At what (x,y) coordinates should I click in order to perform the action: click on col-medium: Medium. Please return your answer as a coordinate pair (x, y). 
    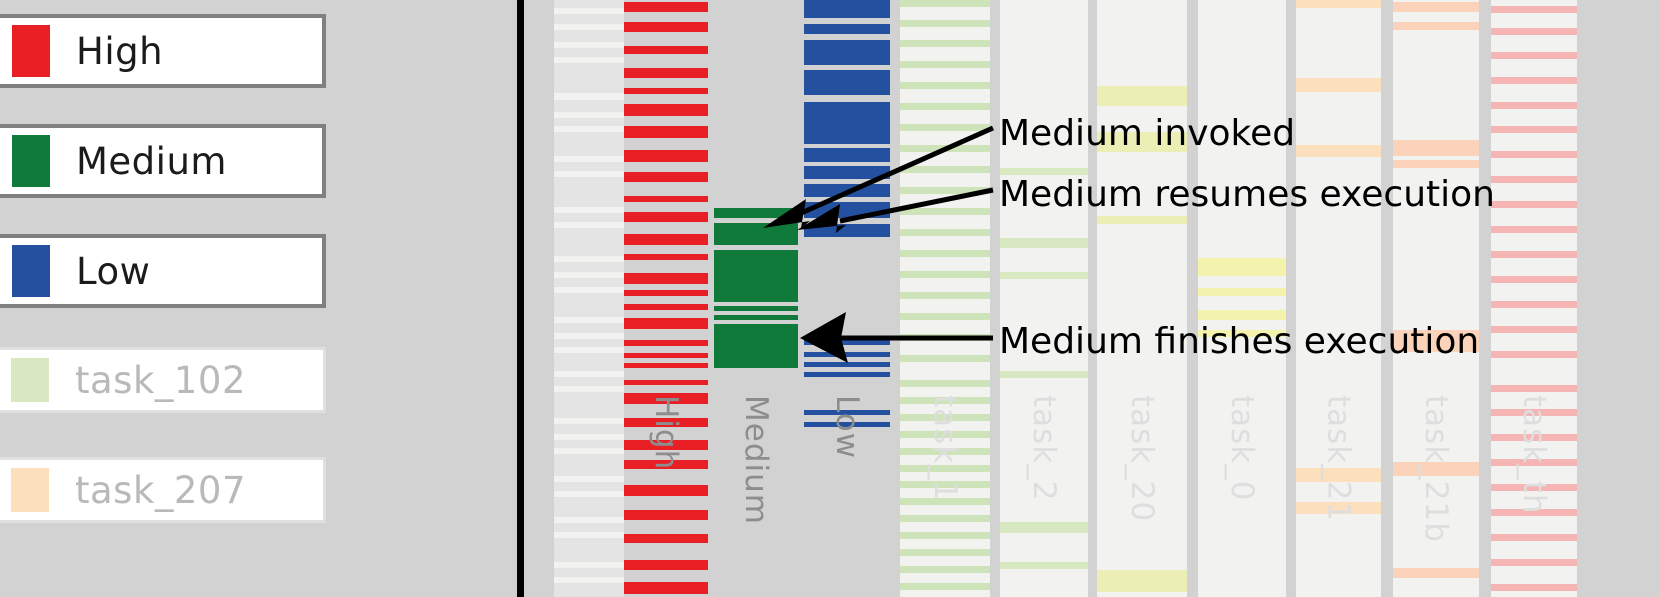
    Looking at the image, I should click on (756, 298).